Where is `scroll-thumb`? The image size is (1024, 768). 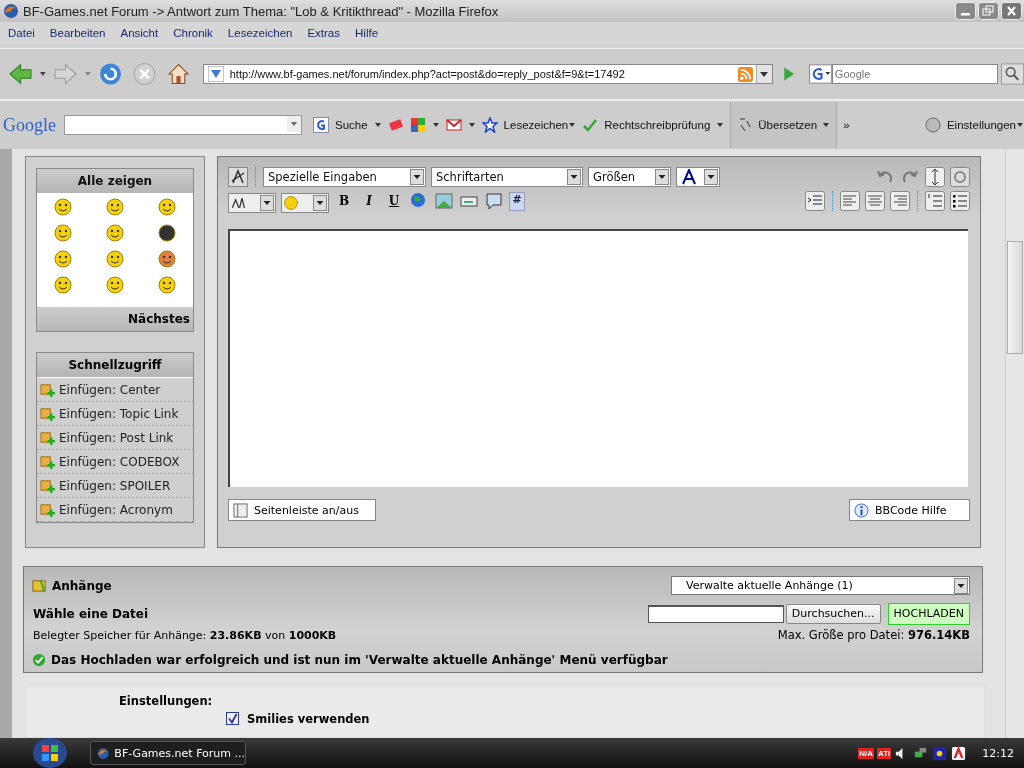
scroll-thumb is located at coordinates (1015, 297).